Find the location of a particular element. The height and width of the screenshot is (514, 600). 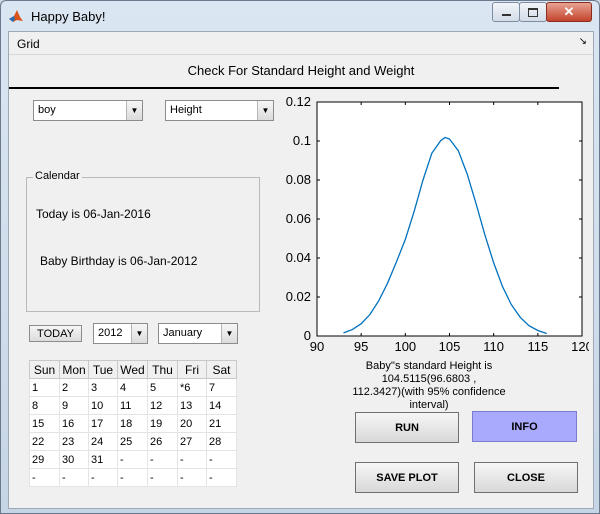

calendar-day-cell: 18 is located at coordinates (132, 423).